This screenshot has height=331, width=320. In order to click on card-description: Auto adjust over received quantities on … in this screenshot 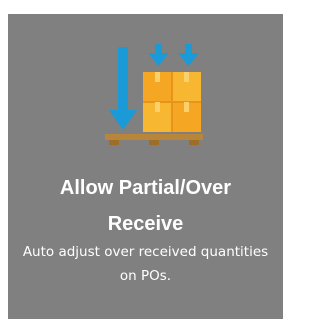, I will do `click(145, 264)`.